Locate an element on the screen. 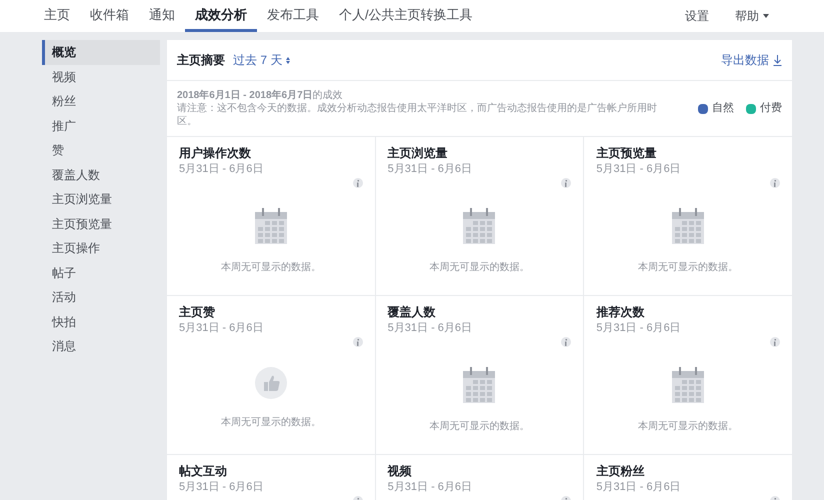 The height and width of the screenshot is (500, 824). card-title: 主页赞 is located at coordinates (197, 312).